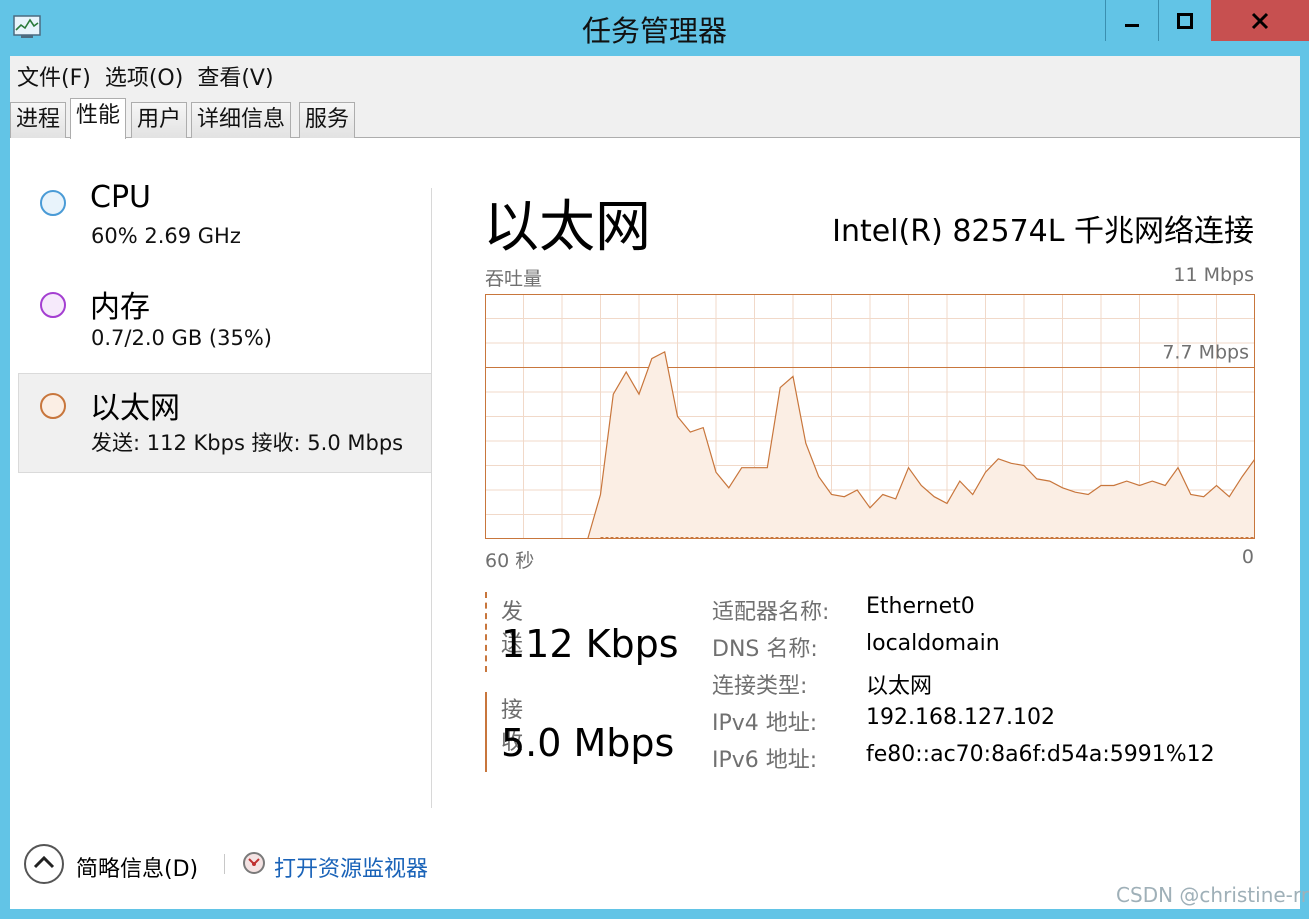  Describe the element at coordinates (1205, 353) in the screenshot. I see `chart-scale-label: 7.7 Mbps` at that location.